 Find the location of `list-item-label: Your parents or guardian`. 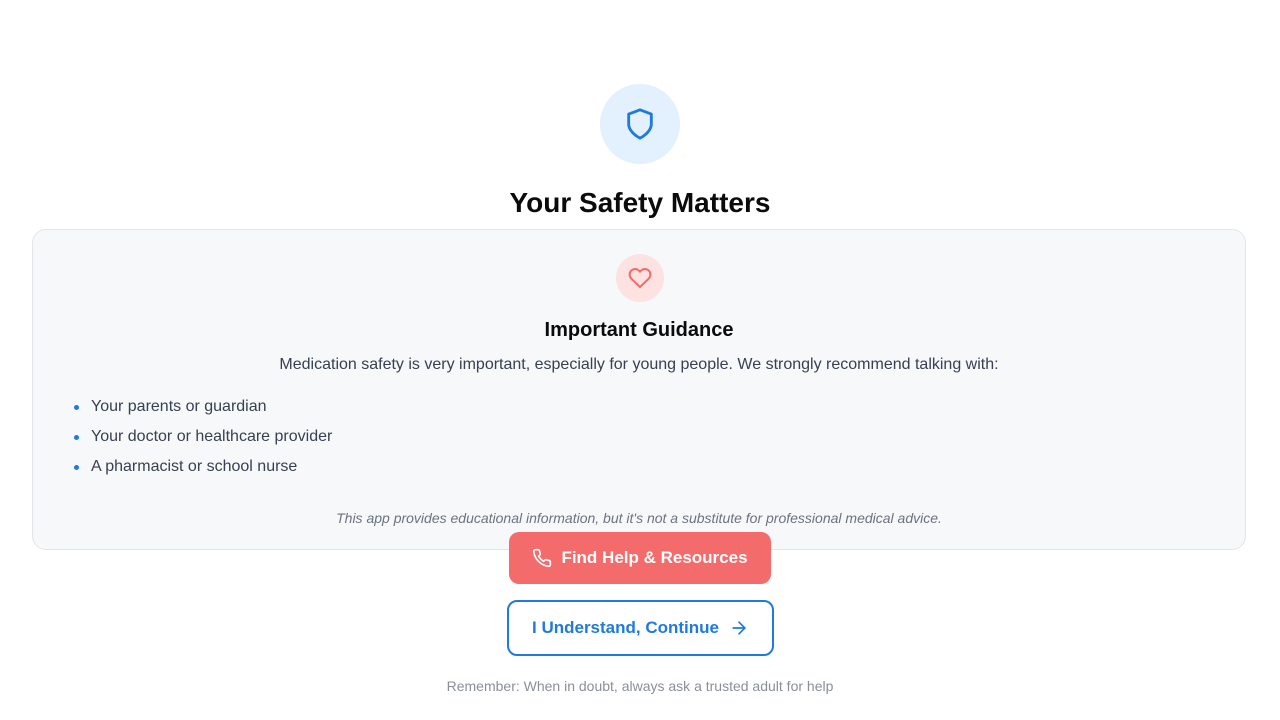

list-item-label: Your parents or guardian is located at coordinates (179, 406).